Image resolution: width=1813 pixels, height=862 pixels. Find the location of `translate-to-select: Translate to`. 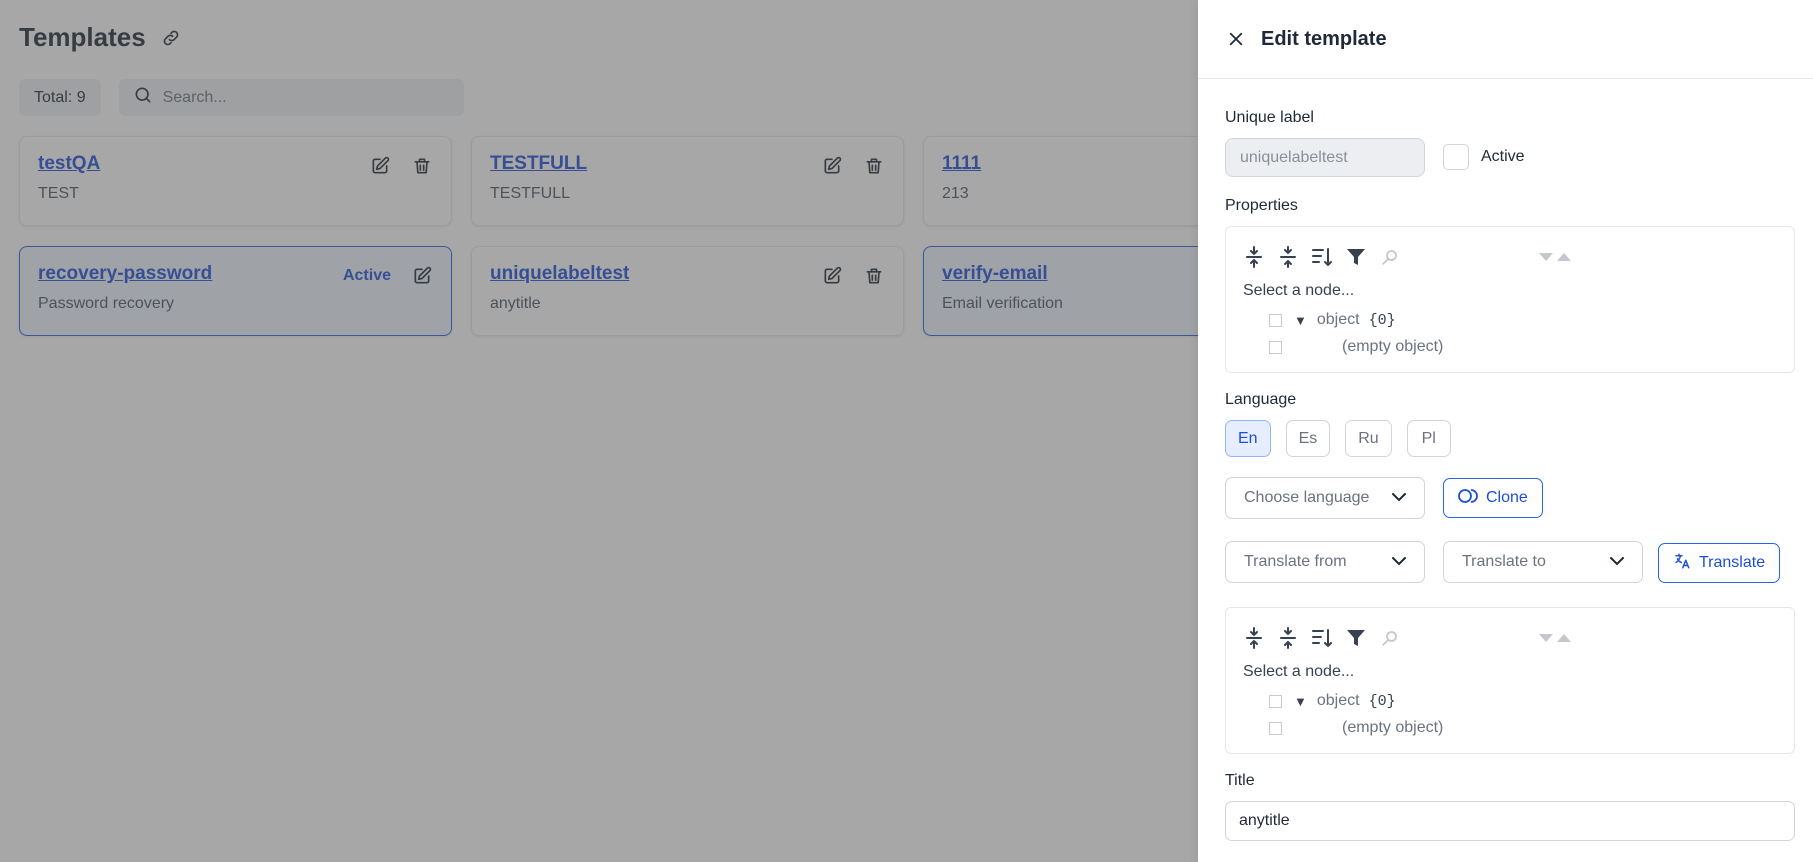

translate-to-select: Translate to is located at coordinates (1543, 562).